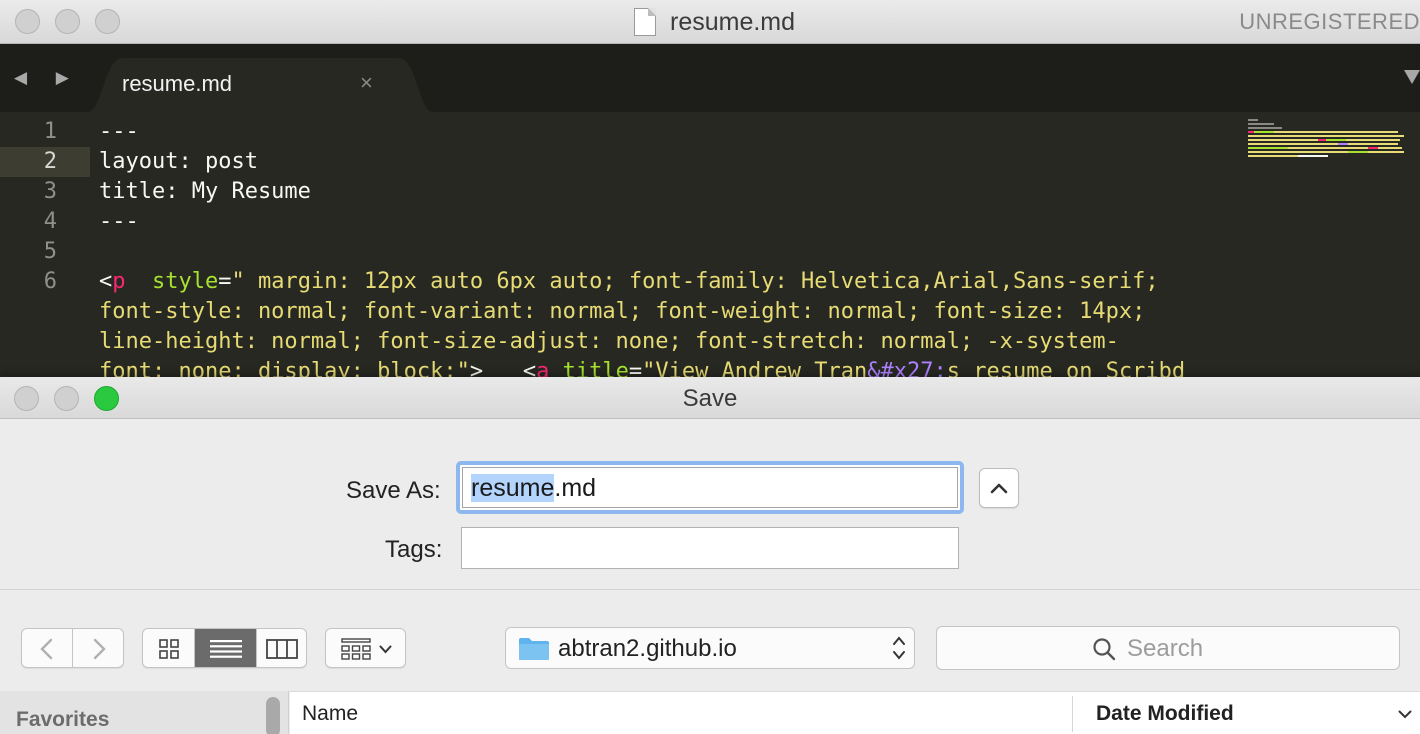 Image resolution: width=1420 pixels, height=734 pixels. Describe the element at coordinates (543, 368) in the screenshot. I see `code-token-tag: a` at that location.